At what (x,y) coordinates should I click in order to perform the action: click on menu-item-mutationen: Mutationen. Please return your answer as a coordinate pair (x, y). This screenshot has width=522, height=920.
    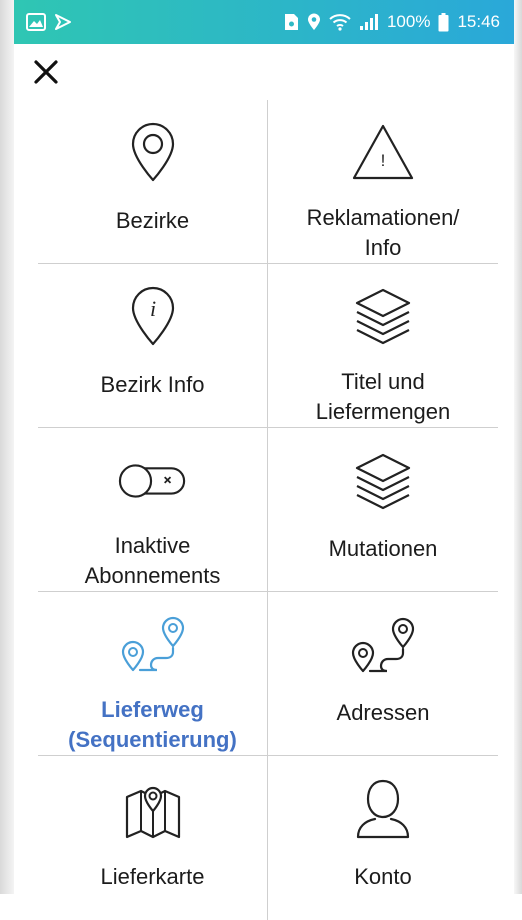
    Looking at the image, I should click on (383, 509).